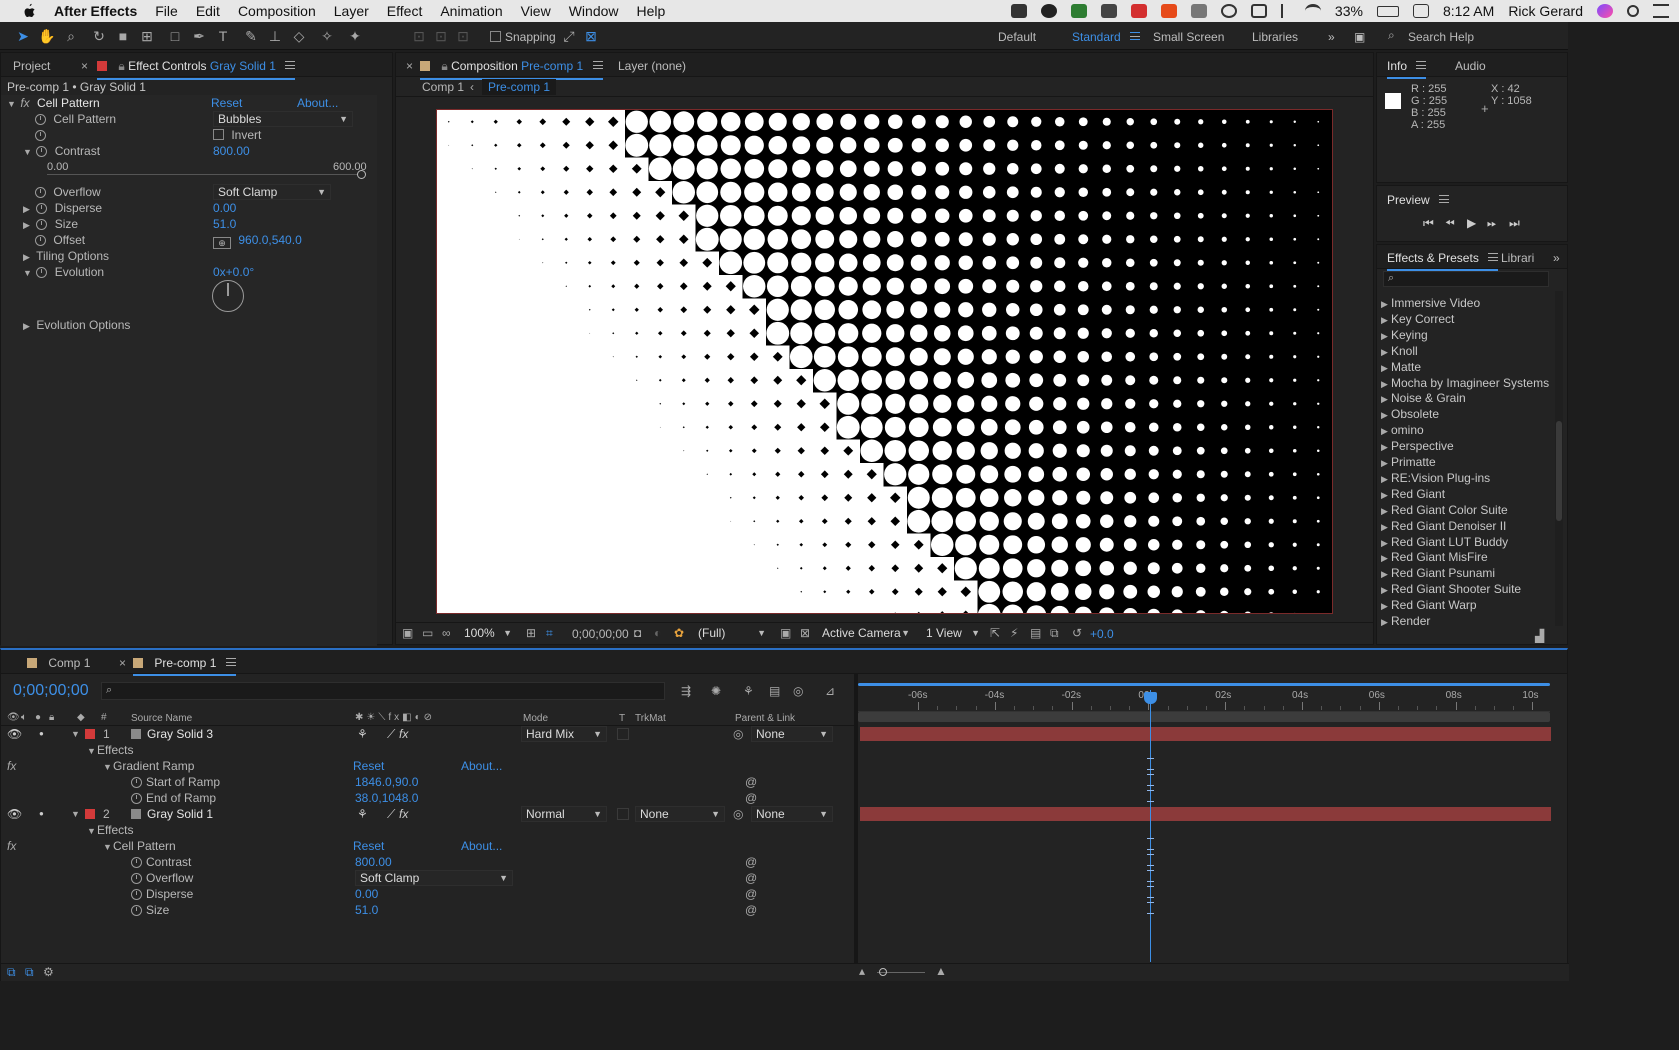 This screenshot has height=1050, width=1679. What do you see at coordinates (218, 134) in the screenshot?
I see `invert-checkbox` at bounding box center [218, 134].